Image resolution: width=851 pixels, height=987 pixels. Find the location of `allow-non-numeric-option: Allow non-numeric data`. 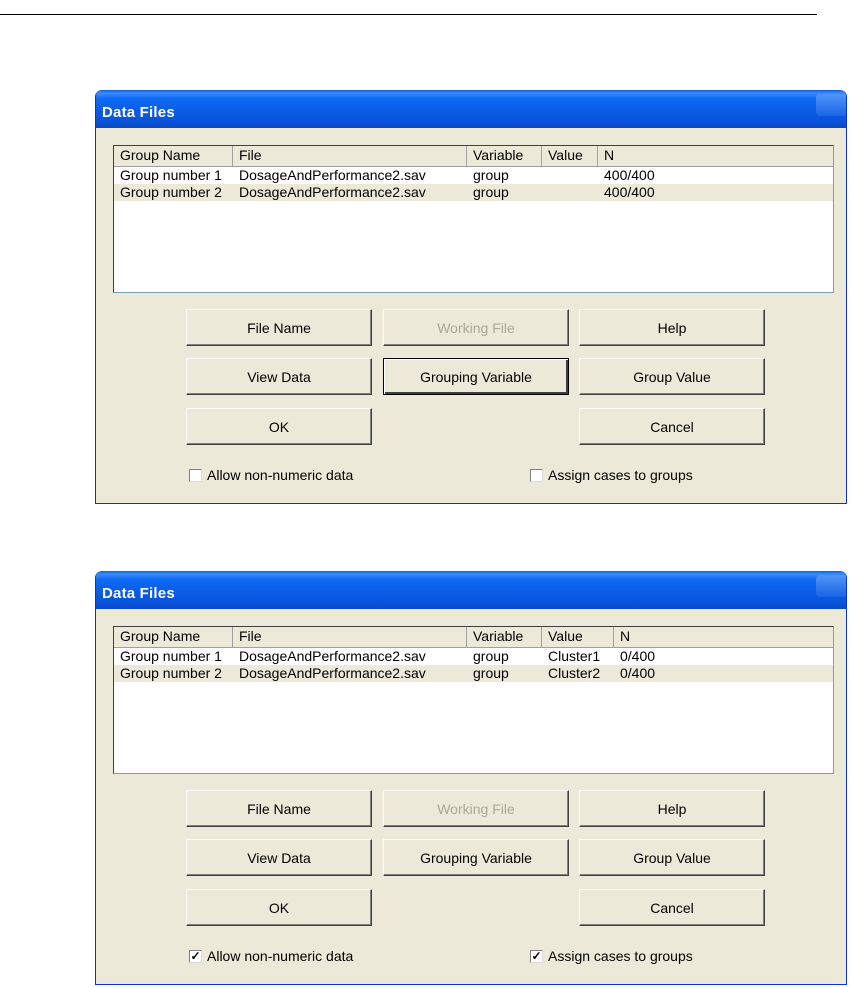

allow-non-numeric-option: Allow non-numeric data is located at coordinates (271, 475).